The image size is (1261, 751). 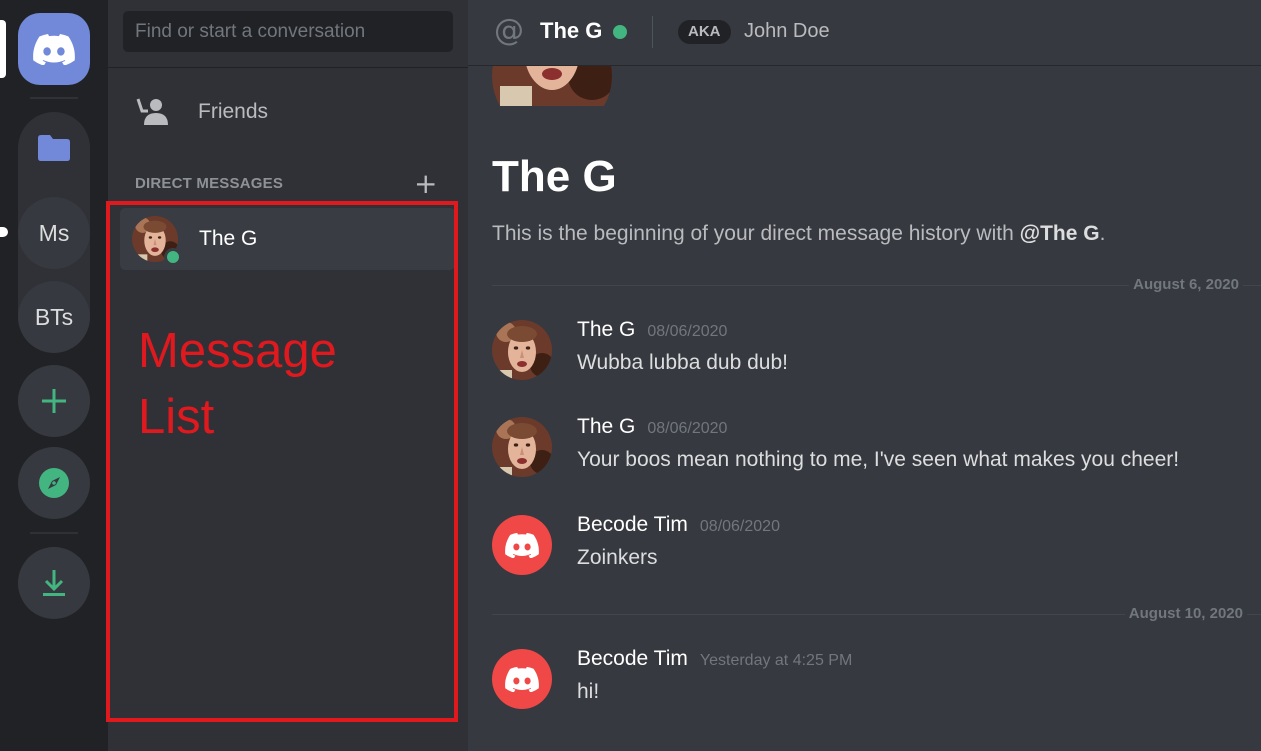 I want to click on create-dm-button: +, so click(x=425, y=184).